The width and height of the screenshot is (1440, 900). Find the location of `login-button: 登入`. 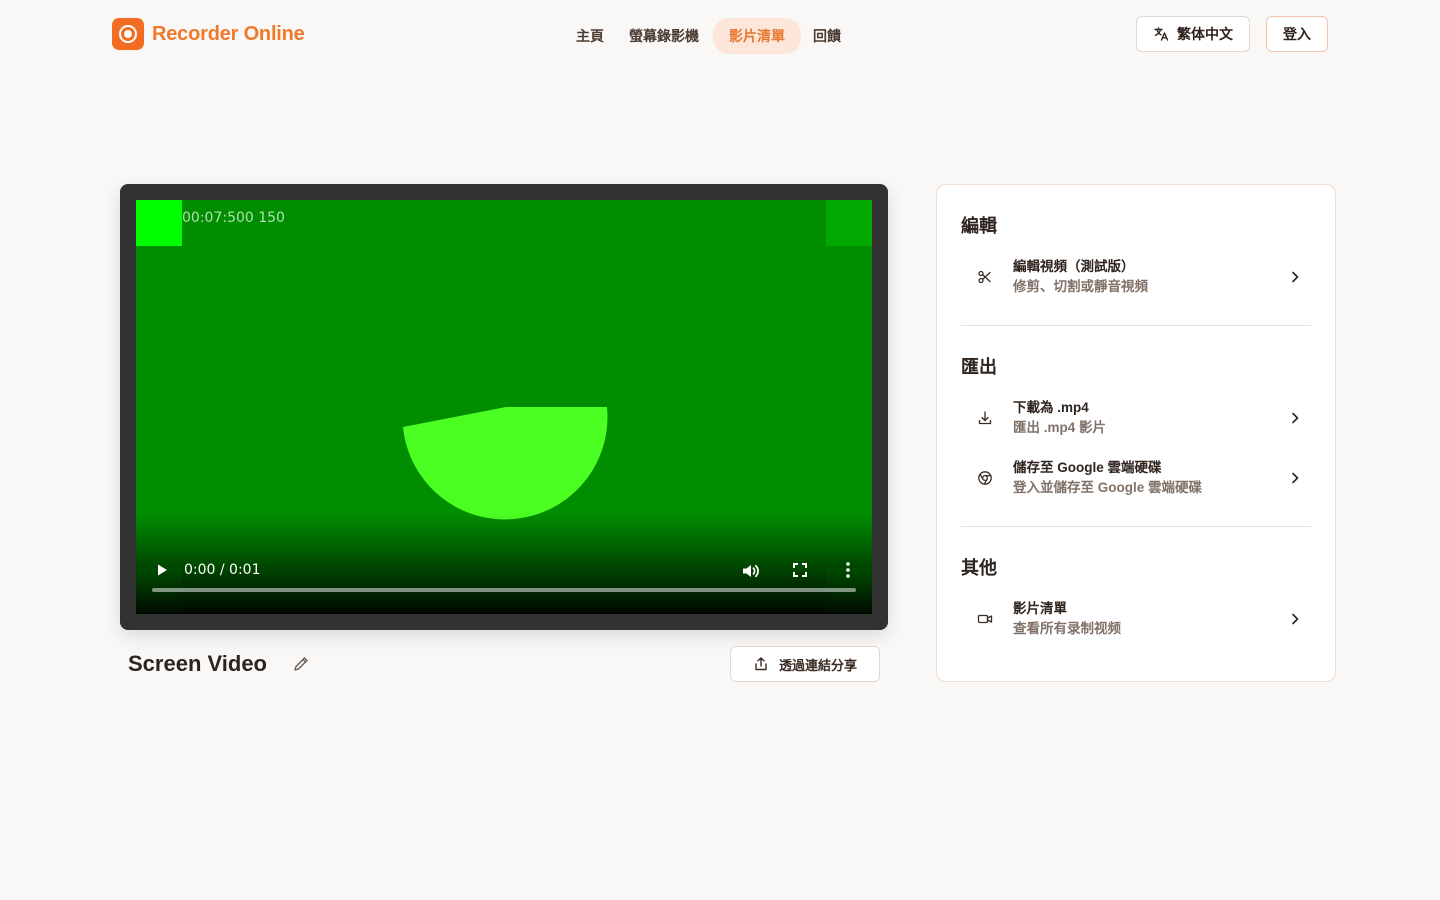

login-button: 登入 is located at coordinates (1297, 34).